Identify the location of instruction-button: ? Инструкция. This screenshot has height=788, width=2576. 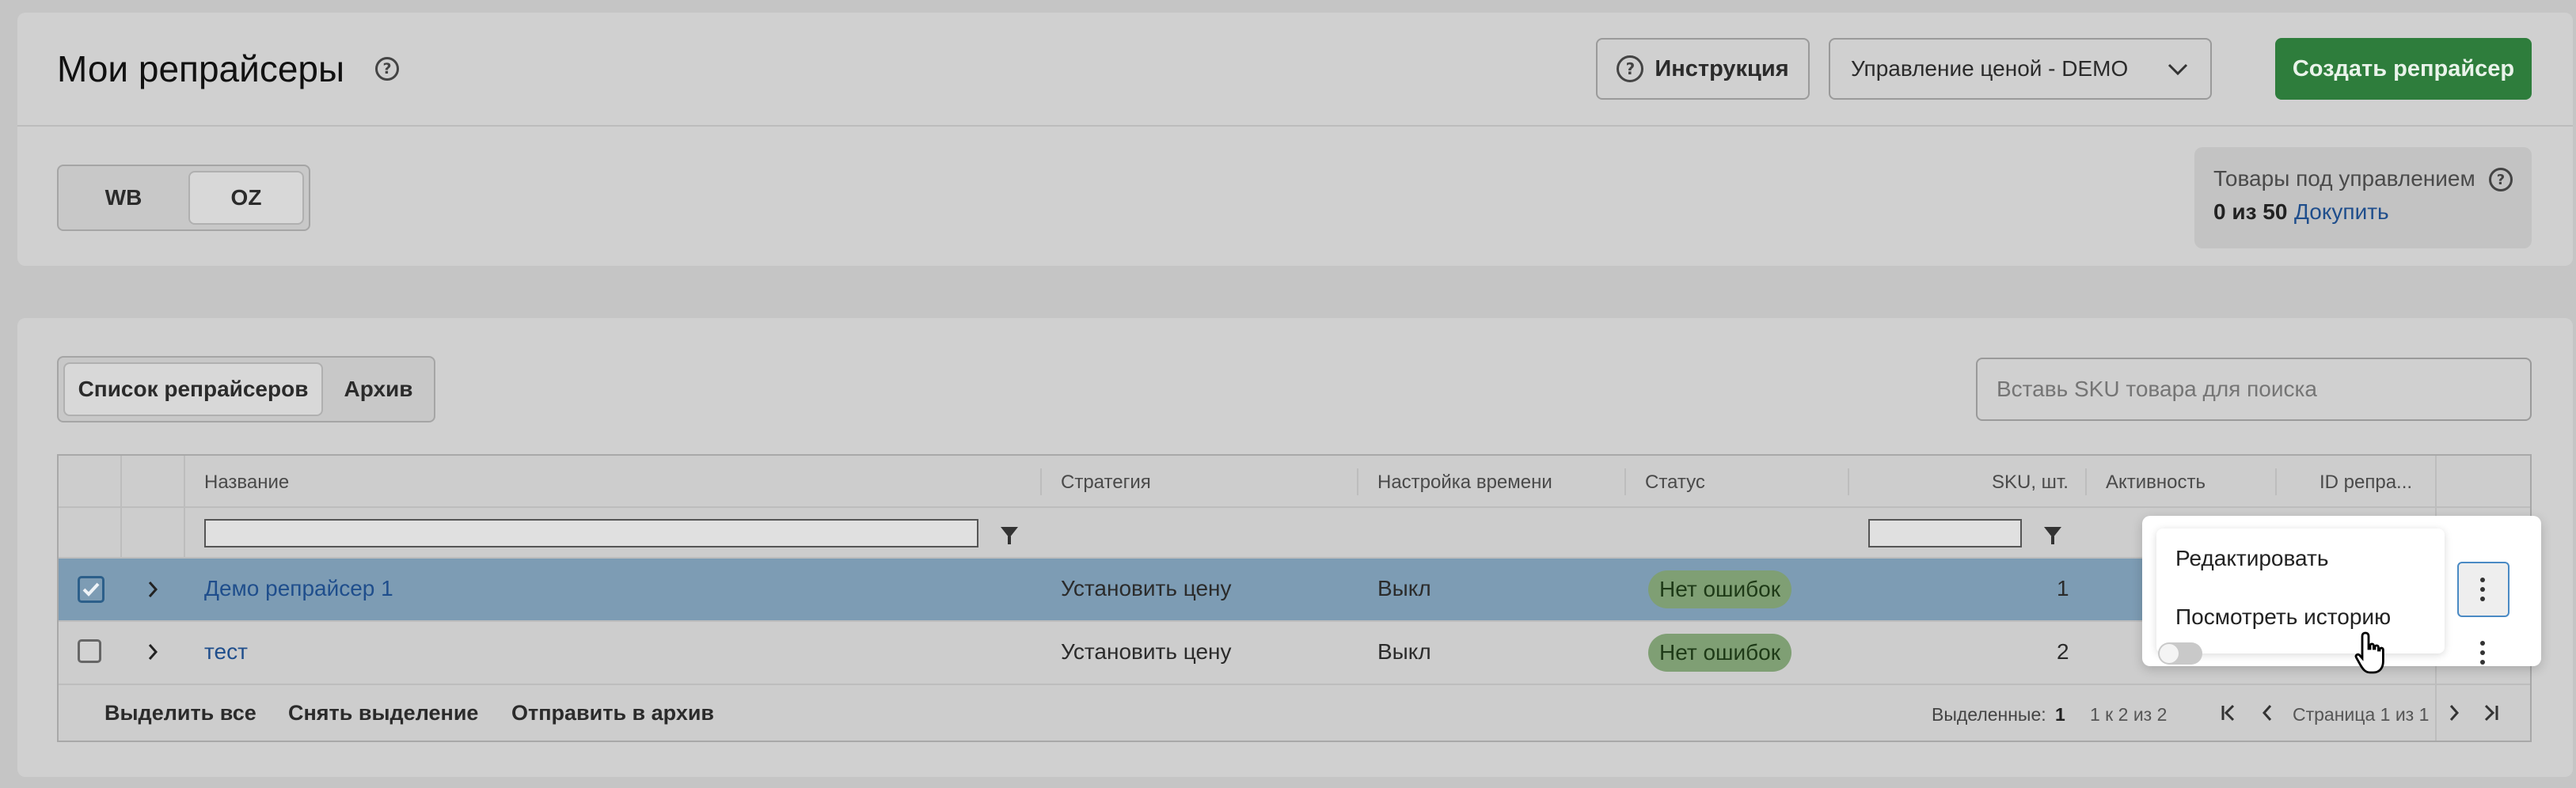
(1703, 69).